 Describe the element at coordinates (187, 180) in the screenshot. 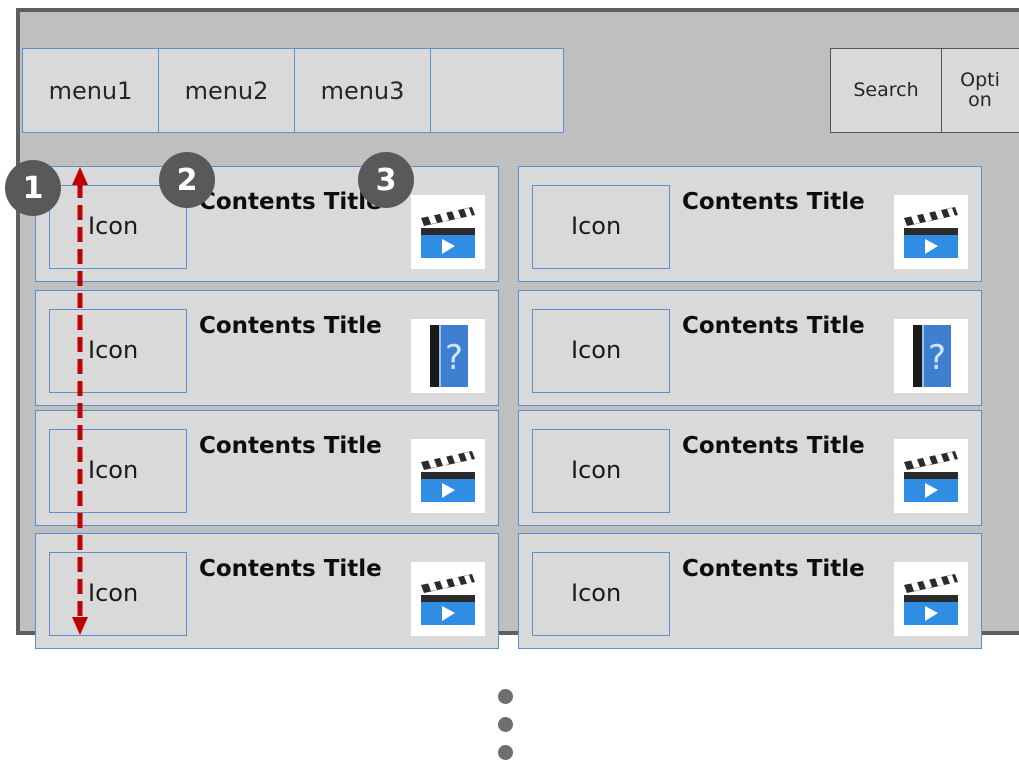

I see `callout-badge-2: 2` at that location.